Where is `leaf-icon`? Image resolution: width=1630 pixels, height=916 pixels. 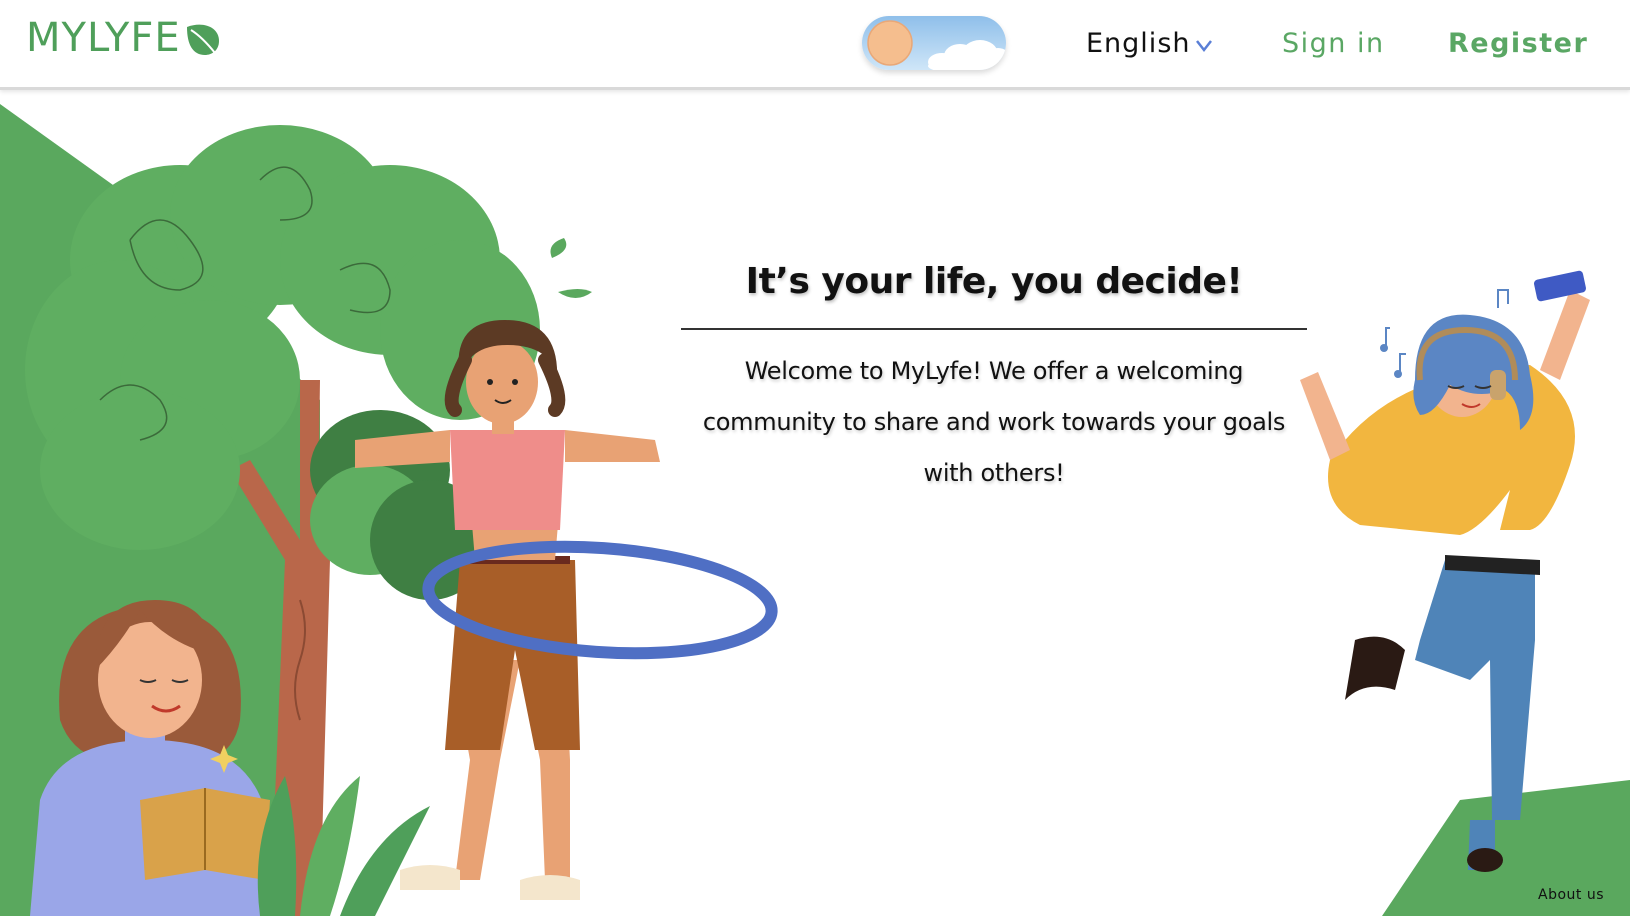
leaf-icon is located at coordinates (202, 39).